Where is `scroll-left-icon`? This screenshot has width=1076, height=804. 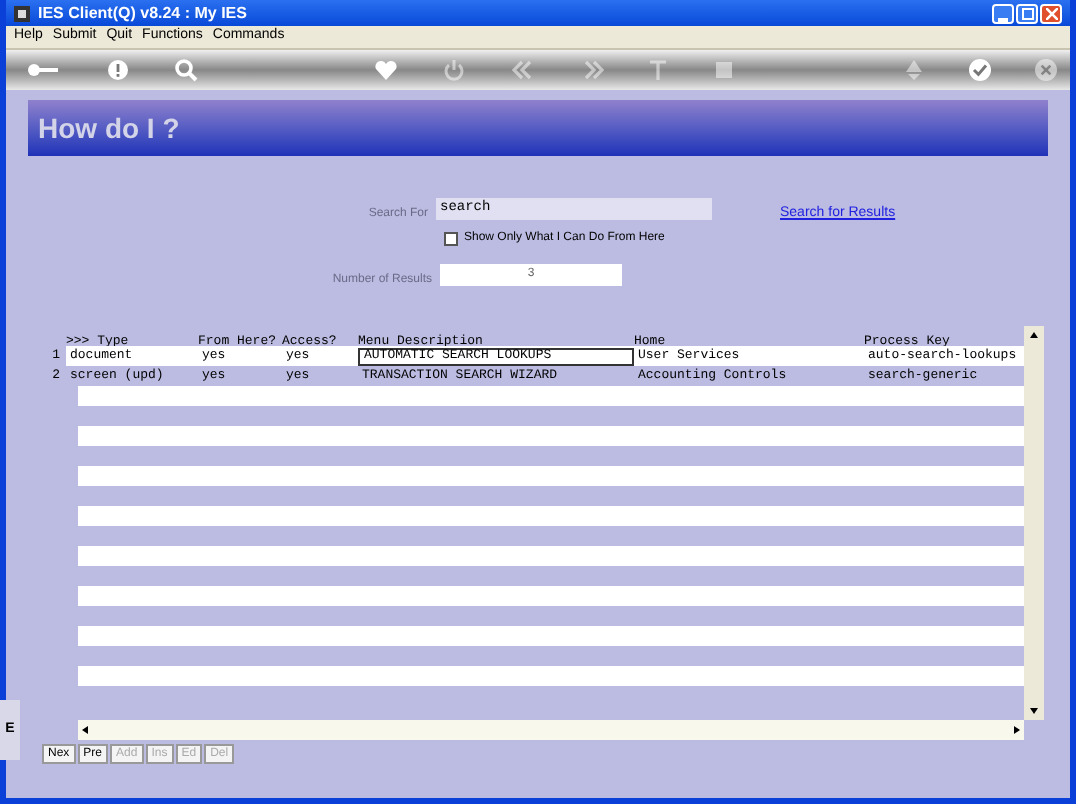
scroll-left-icon is located at coordinates (86, 730).